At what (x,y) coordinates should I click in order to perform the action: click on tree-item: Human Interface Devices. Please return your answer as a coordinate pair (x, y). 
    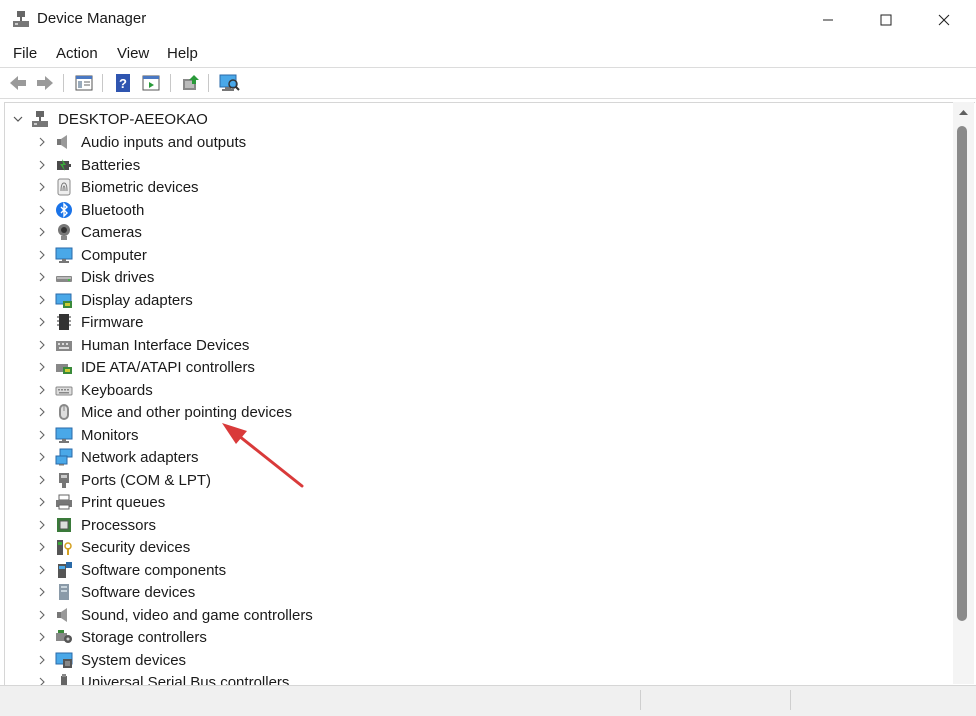
    Looking at the image, I should click on (475, 345).